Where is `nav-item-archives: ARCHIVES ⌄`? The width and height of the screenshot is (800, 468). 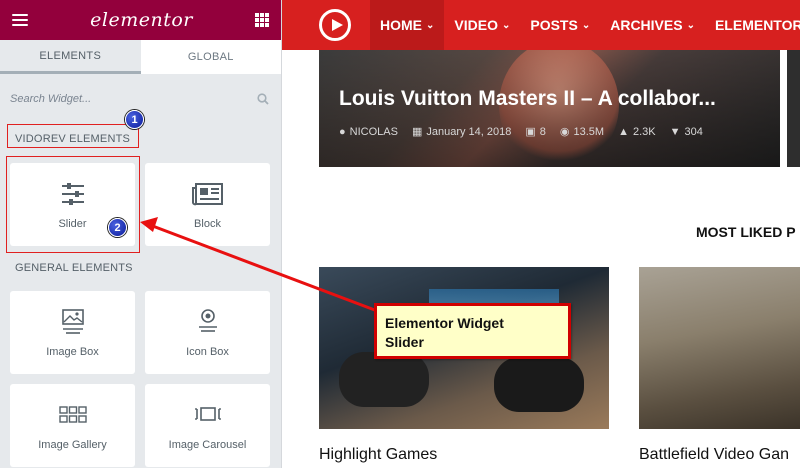
nav-item-archives: ARCHIVES ⌄ is located at coordinates (652, 25).